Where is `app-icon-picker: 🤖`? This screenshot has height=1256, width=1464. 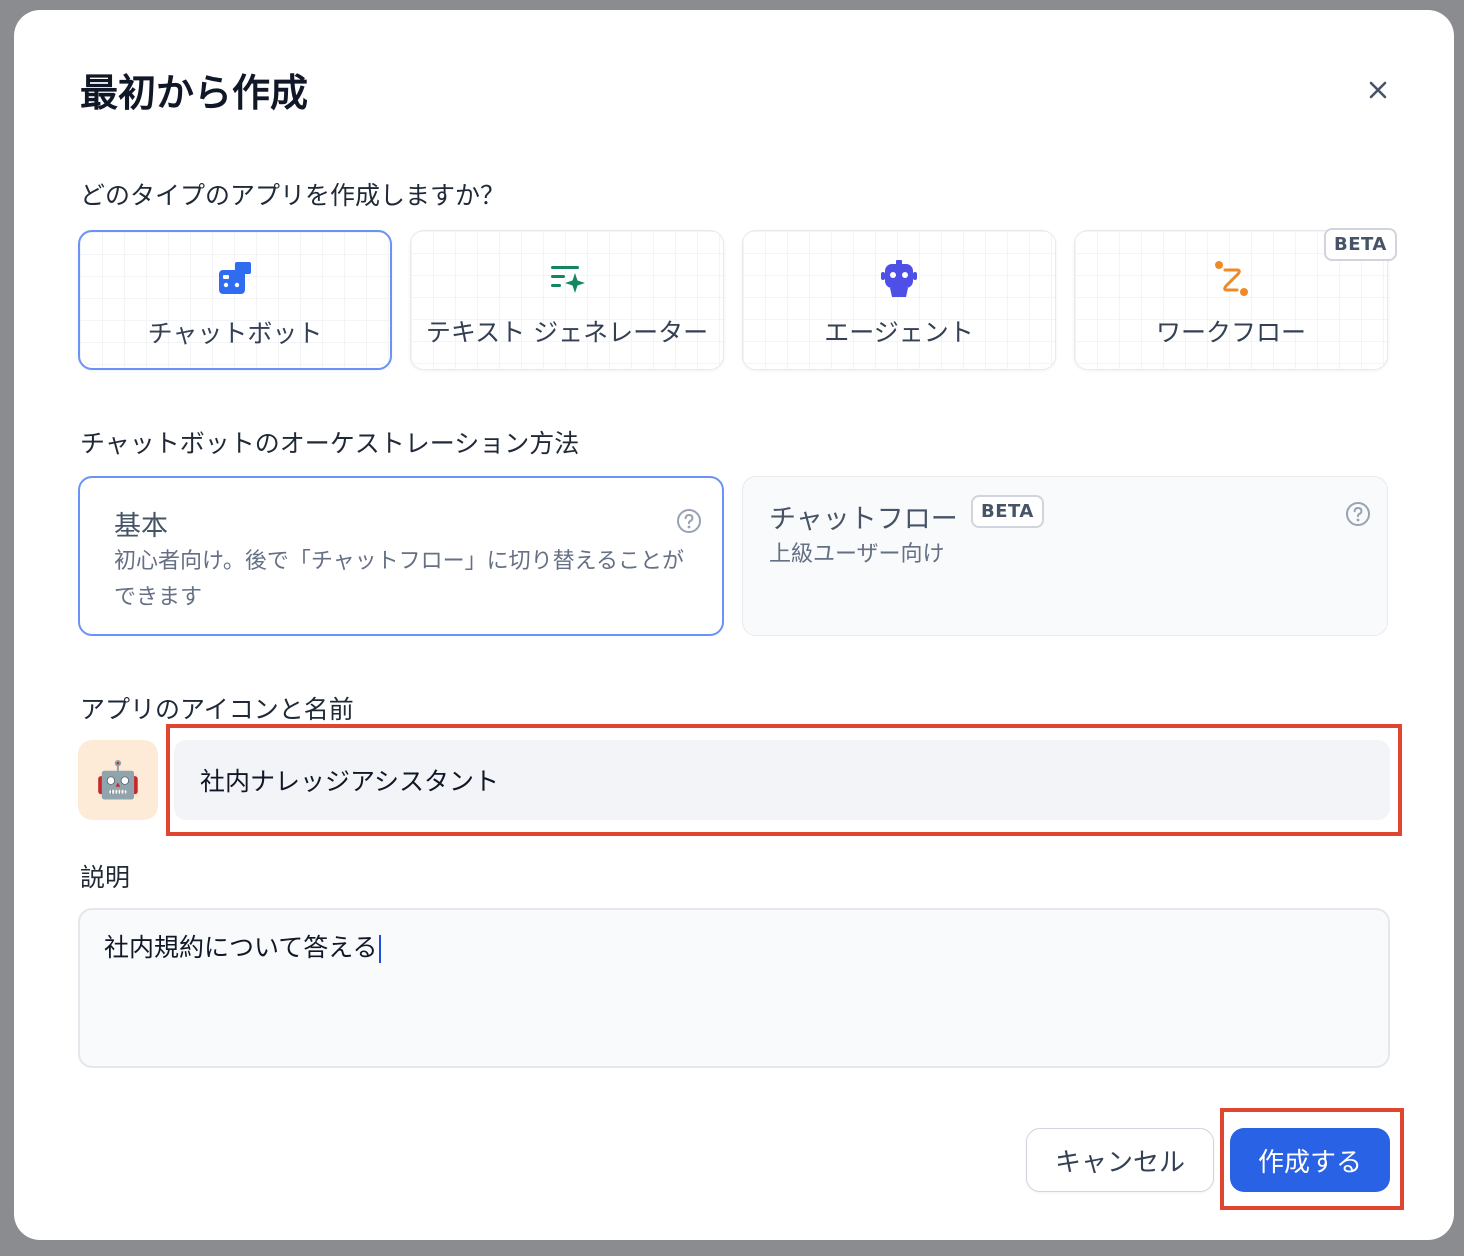
app-icon-picker: 🤖 is located at coordinates (118, 780).